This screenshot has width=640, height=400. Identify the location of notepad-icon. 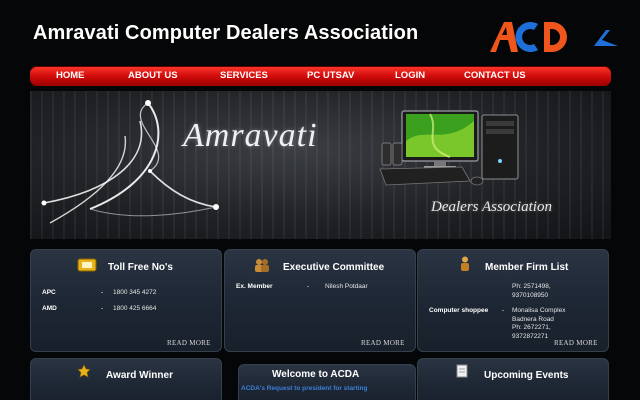
(462, 371).